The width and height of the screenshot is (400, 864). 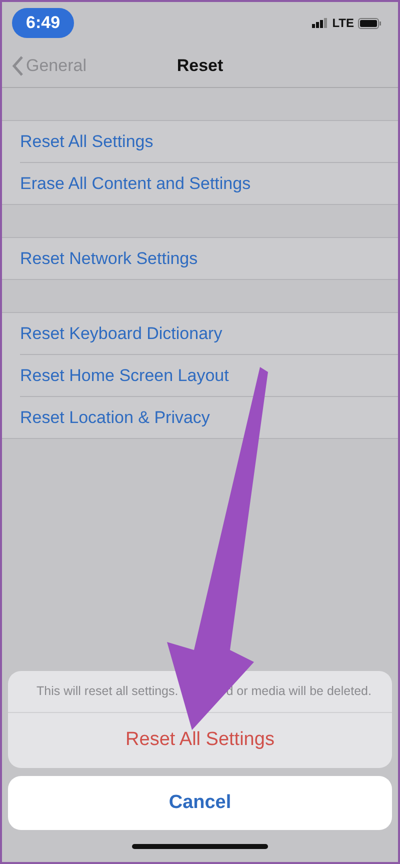 I want to click on settings-row: Reset All Settings, so click(x=209, y=141).